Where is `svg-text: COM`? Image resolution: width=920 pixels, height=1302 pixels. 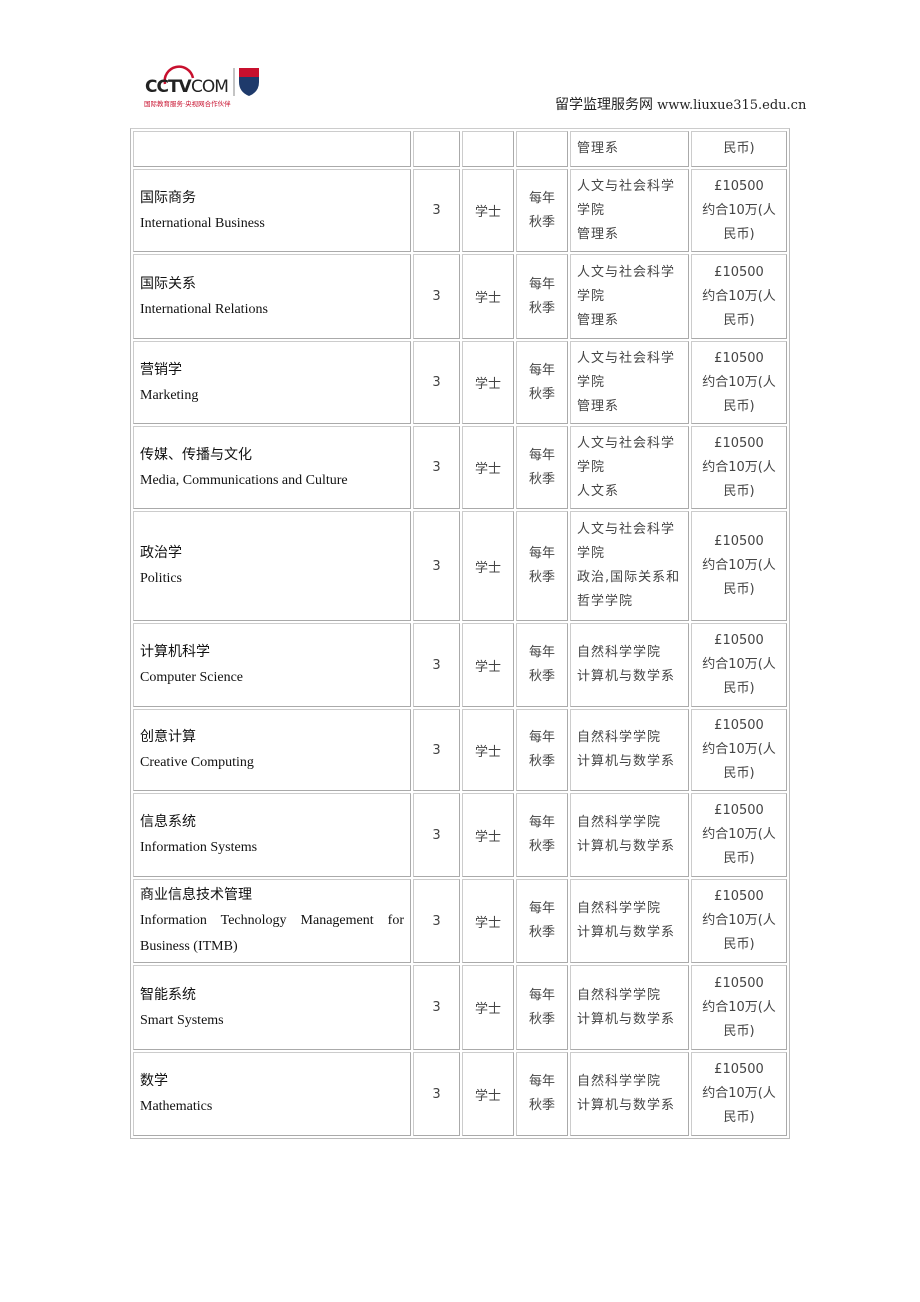
svg-text: COM is located at coordinates (209, 87).